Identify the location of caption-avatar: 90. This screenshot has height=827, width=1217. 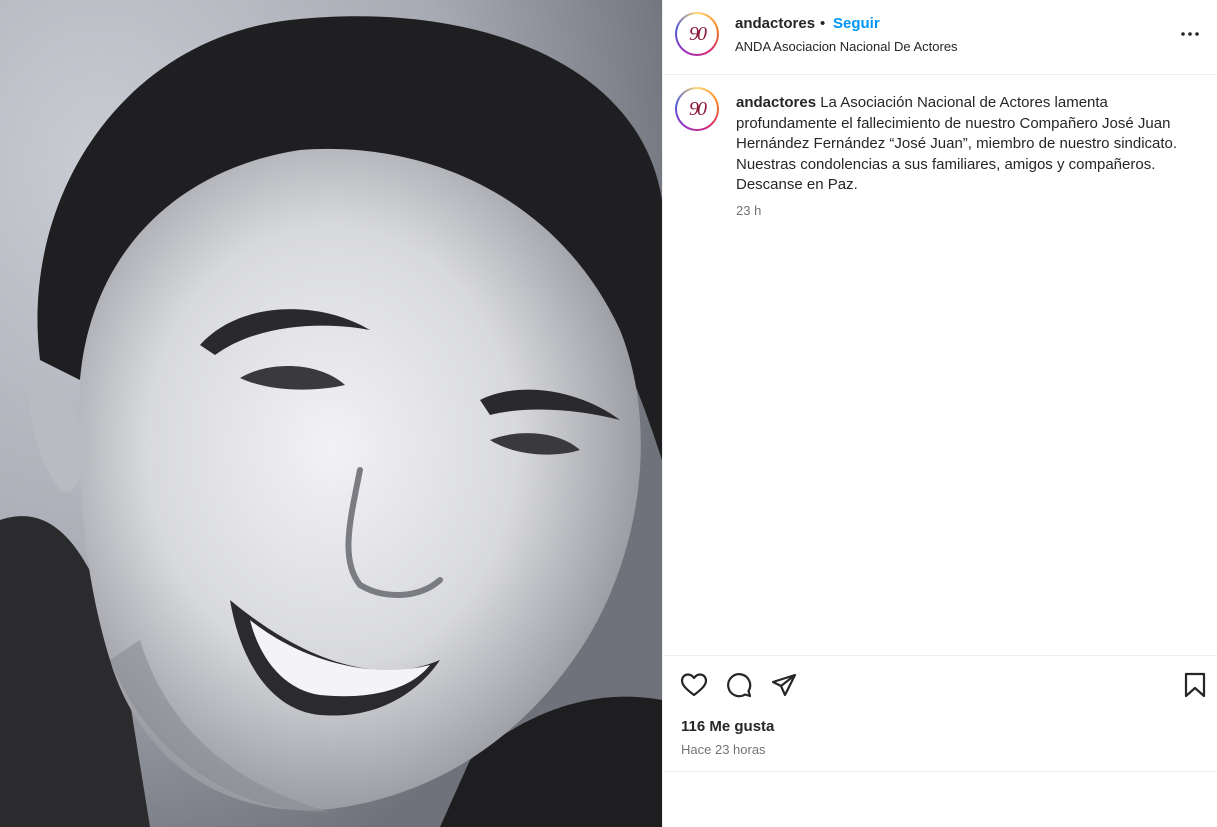
(697, 109).